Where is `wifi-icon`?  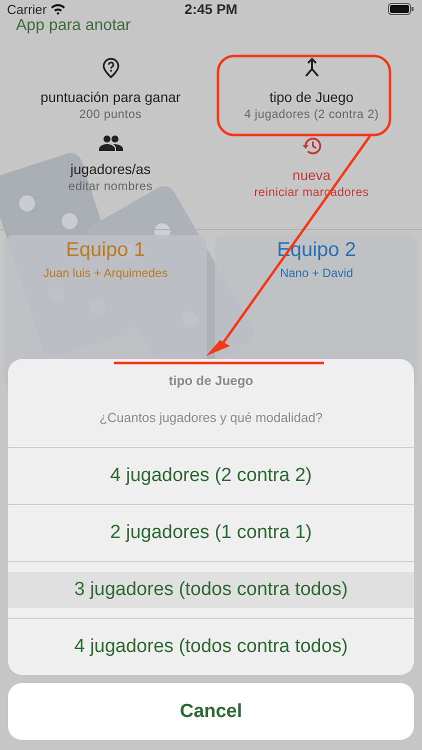 wifi-icon is located at coordinates (58, 9).